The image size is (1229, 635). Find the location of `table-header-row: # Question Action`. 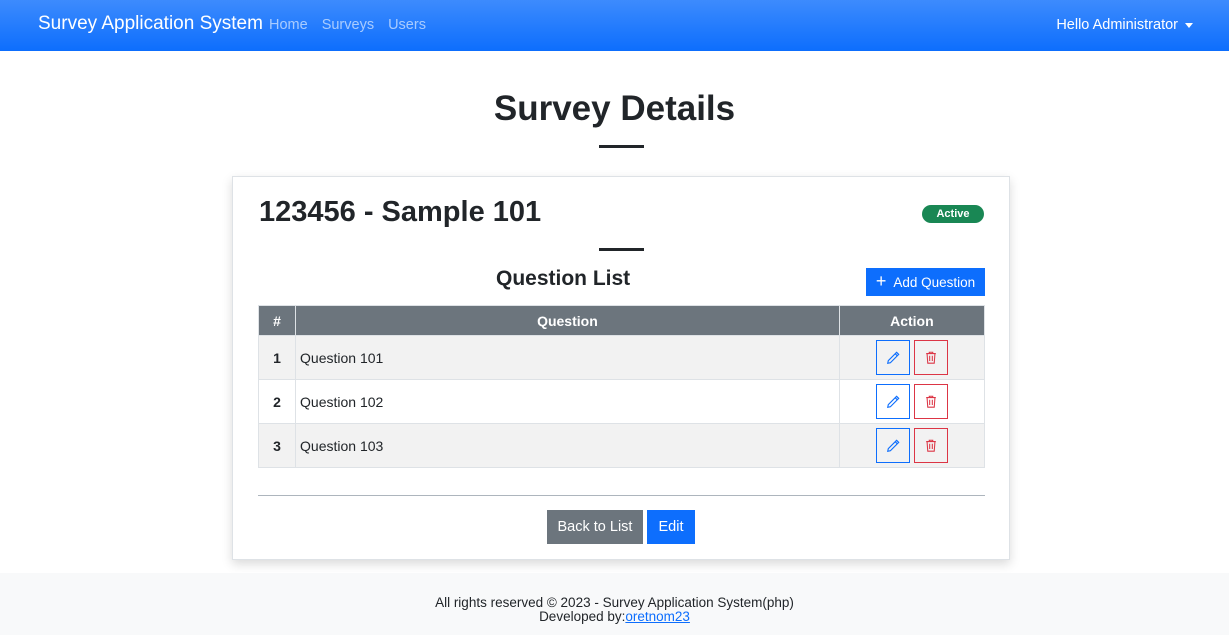

table-header-row: # Question Action is located at coordinates (621, 320).